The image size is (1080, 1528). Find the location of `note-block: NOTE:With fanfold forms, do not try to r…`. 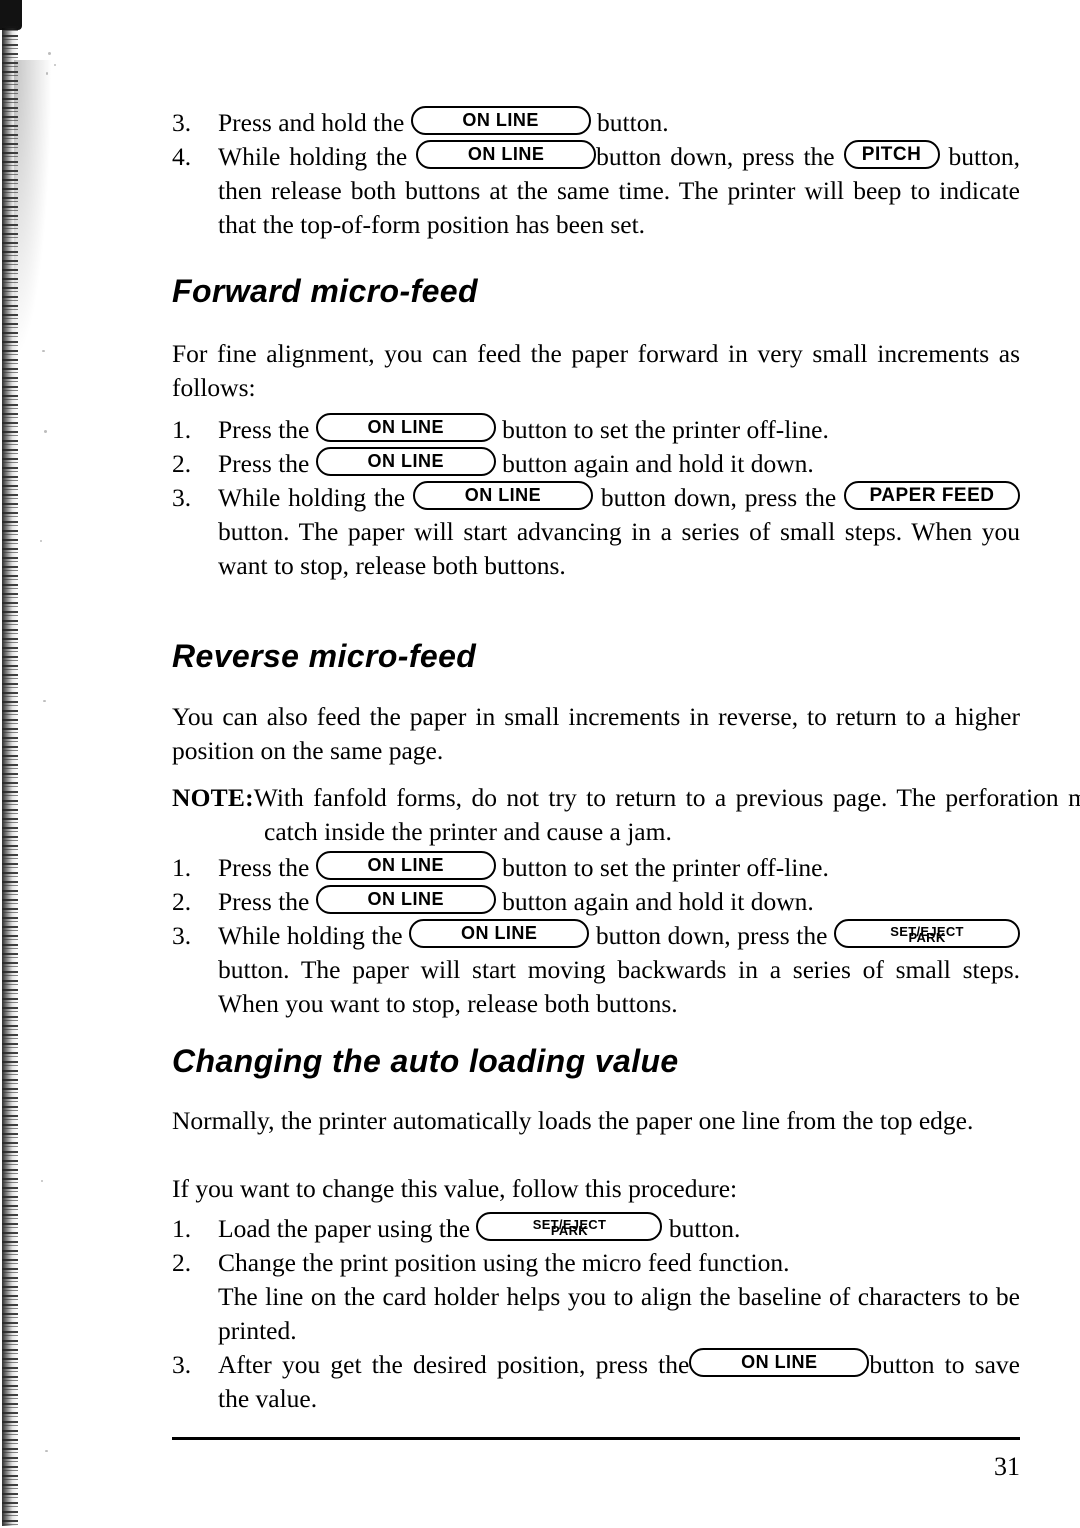

note-block: NOTE:With fanfold forms, do not try to r… is located at coordinates (626, 815).